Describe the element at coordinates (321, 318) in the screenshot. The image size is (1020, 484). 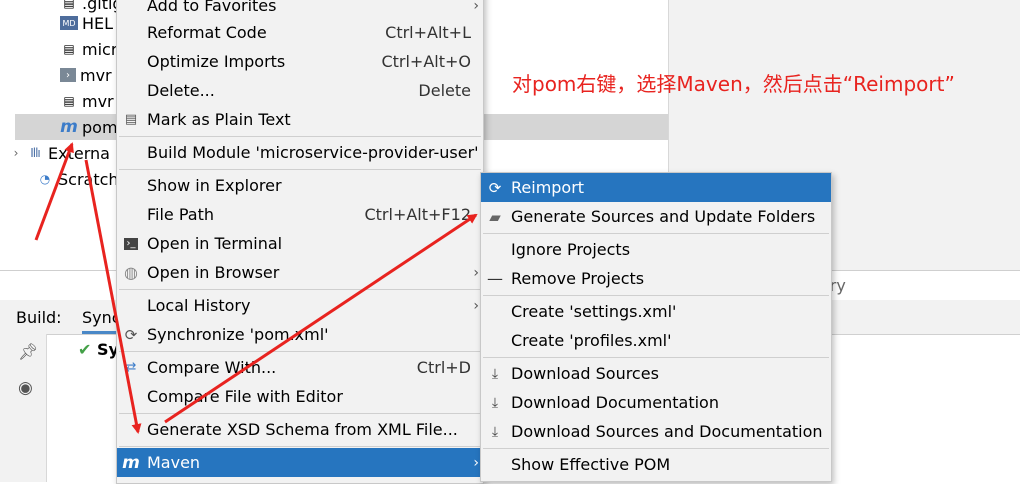
I see `arrow-to-reimport` at that location.